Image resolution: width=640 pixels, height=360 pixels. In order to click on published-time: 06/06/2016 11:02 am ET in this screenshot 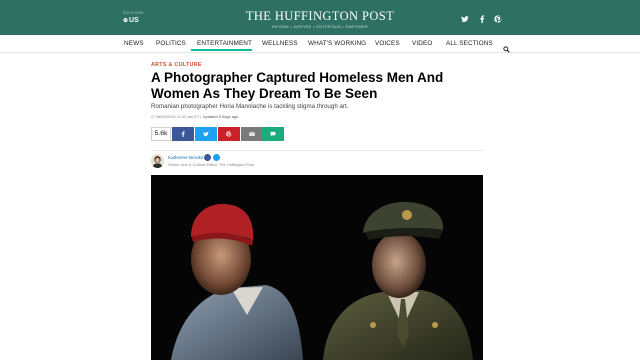, I will do `click(177, 116)`.